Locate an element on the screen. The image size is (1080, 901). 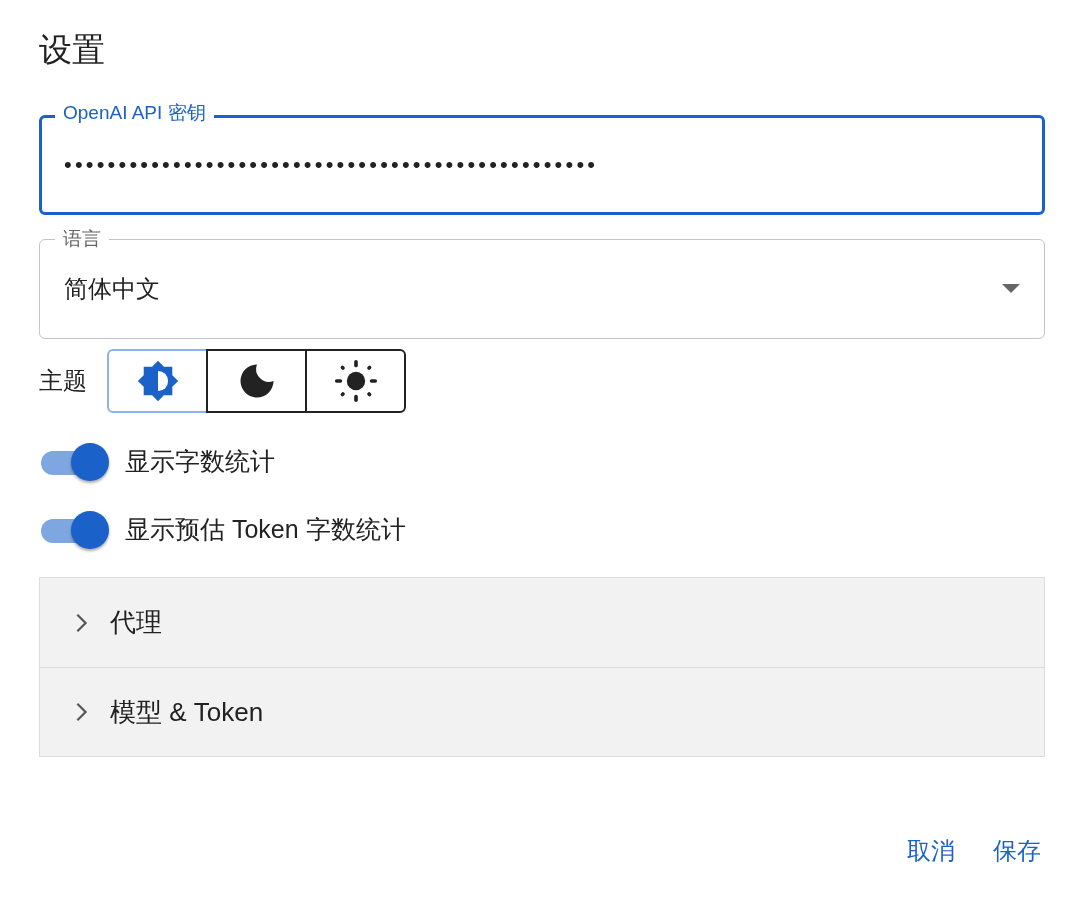
dialog-button: 取消 is located at coordinates (931, 851).